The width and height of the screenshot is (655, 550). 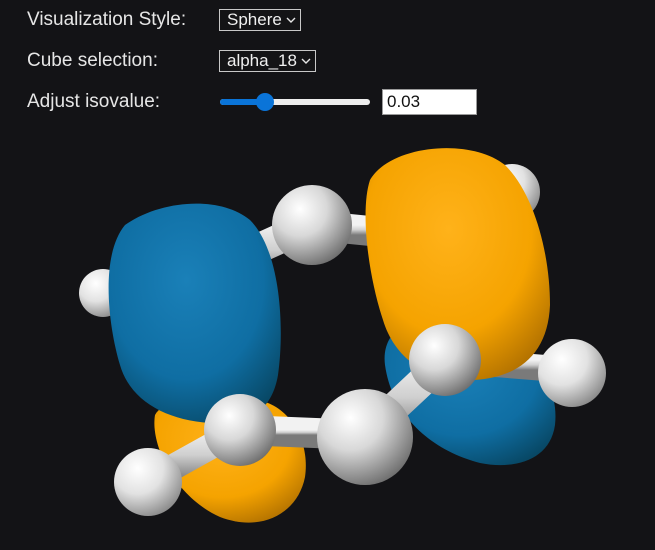 I want to click on visualization-style-select: Sphere, so click(x=260, y=20).